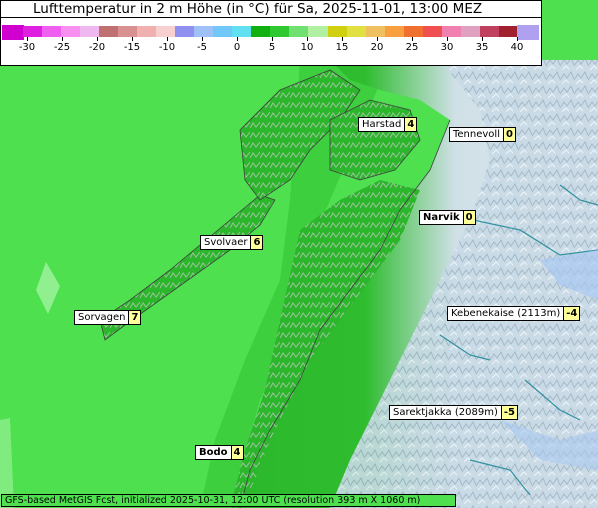 Image resolution: width=598 pixels, height=508 pixels. I want to click on legend-tick-label: -20, so click(97, 47).